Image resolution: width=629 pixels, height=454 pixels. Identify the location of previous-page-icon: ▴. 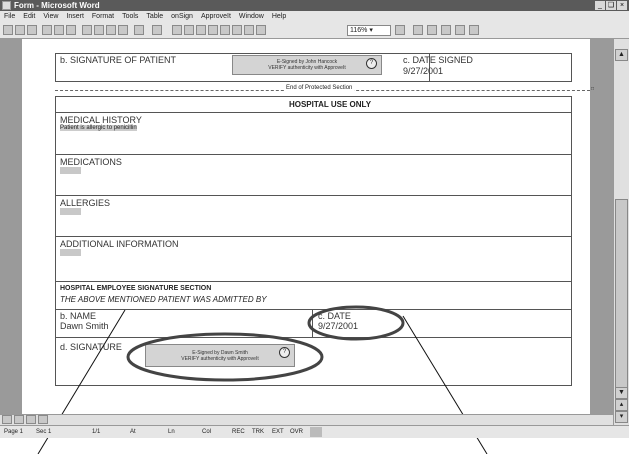
(621, 405).